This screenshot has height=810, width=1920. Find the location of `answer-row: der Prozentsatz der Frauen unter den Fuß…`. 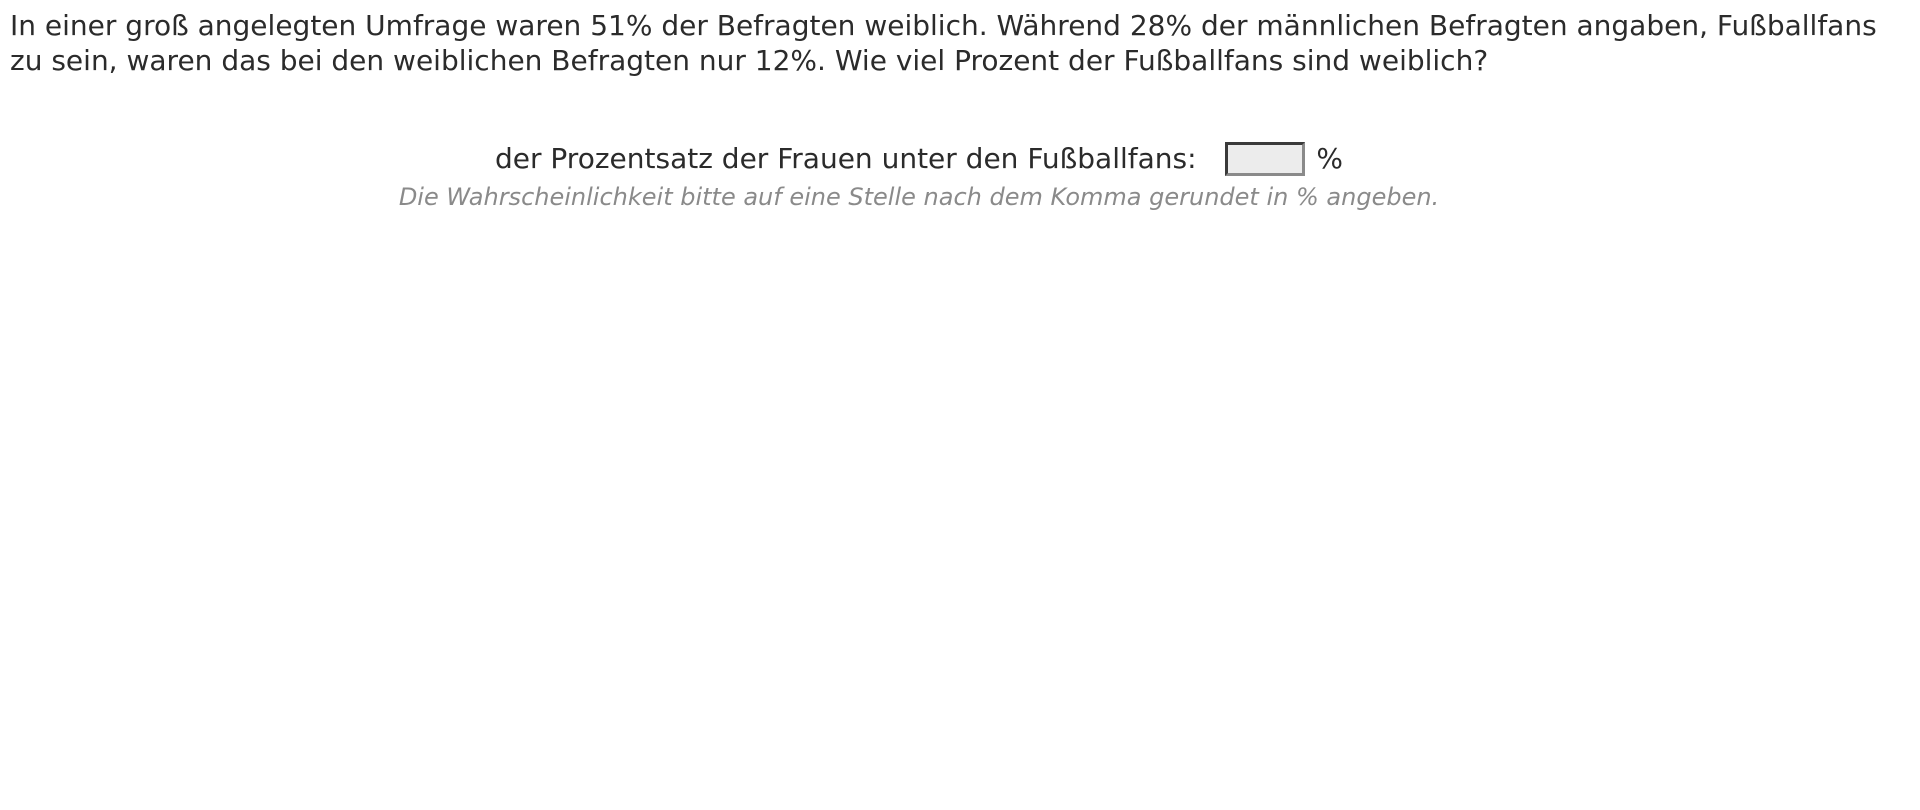

answer-row: der Prozentsatz der Frauen unter den Fuß… is located at coordinates (919, 158).